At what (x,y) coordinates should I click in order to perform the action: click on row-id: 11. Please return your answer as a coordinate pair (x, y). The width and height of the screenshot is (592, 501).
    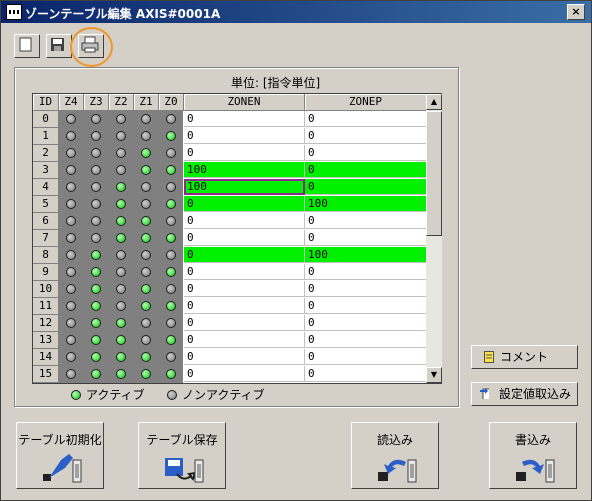
    Looking at the image, I should click on (46, 306).